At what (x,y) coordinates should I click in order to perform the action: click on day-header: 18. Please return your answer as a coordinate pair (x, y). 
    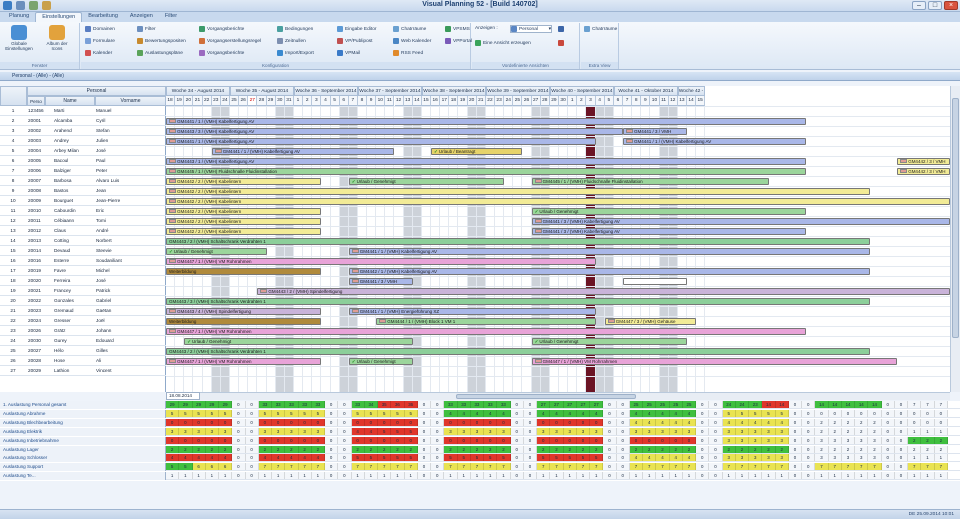
    Looking at the image, I should click on (454, 101).